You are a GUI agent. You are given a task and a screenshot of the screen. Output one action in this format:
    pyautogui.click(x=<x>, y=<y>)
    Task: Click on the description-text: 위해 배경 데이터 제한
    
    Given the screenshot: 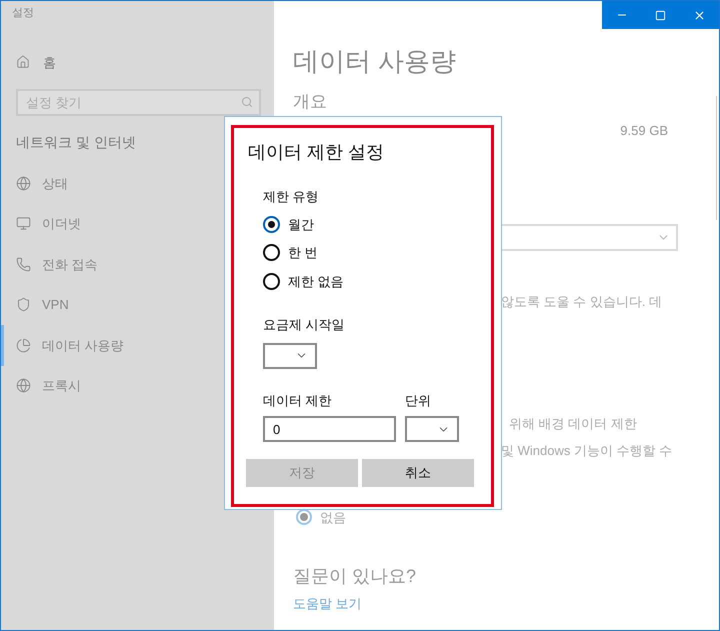 What is the action you would take?
    pyautogui.click(x=573, y=423)
    